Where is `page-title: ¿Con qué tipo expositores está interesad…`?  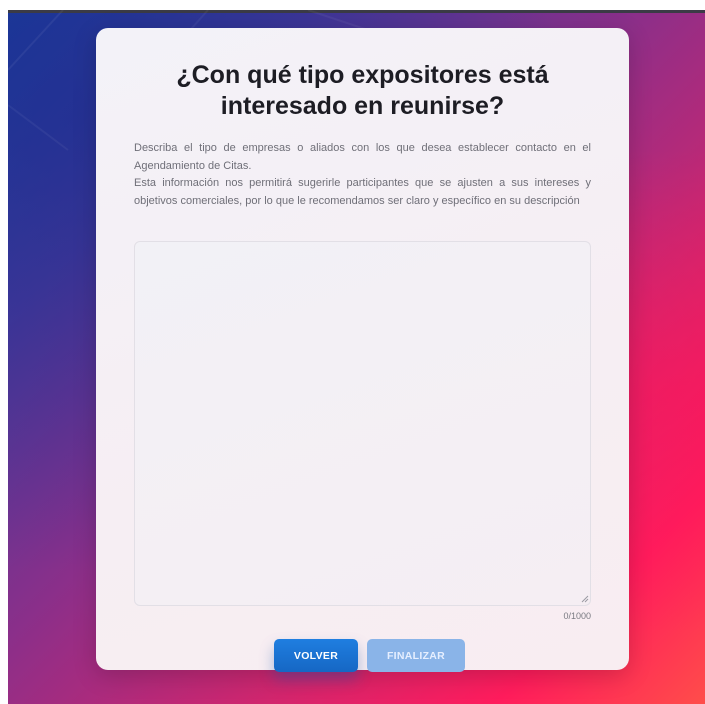
page-title: ¿Con qué tipo expositores está interesad… is located at coordinates (362, 90).